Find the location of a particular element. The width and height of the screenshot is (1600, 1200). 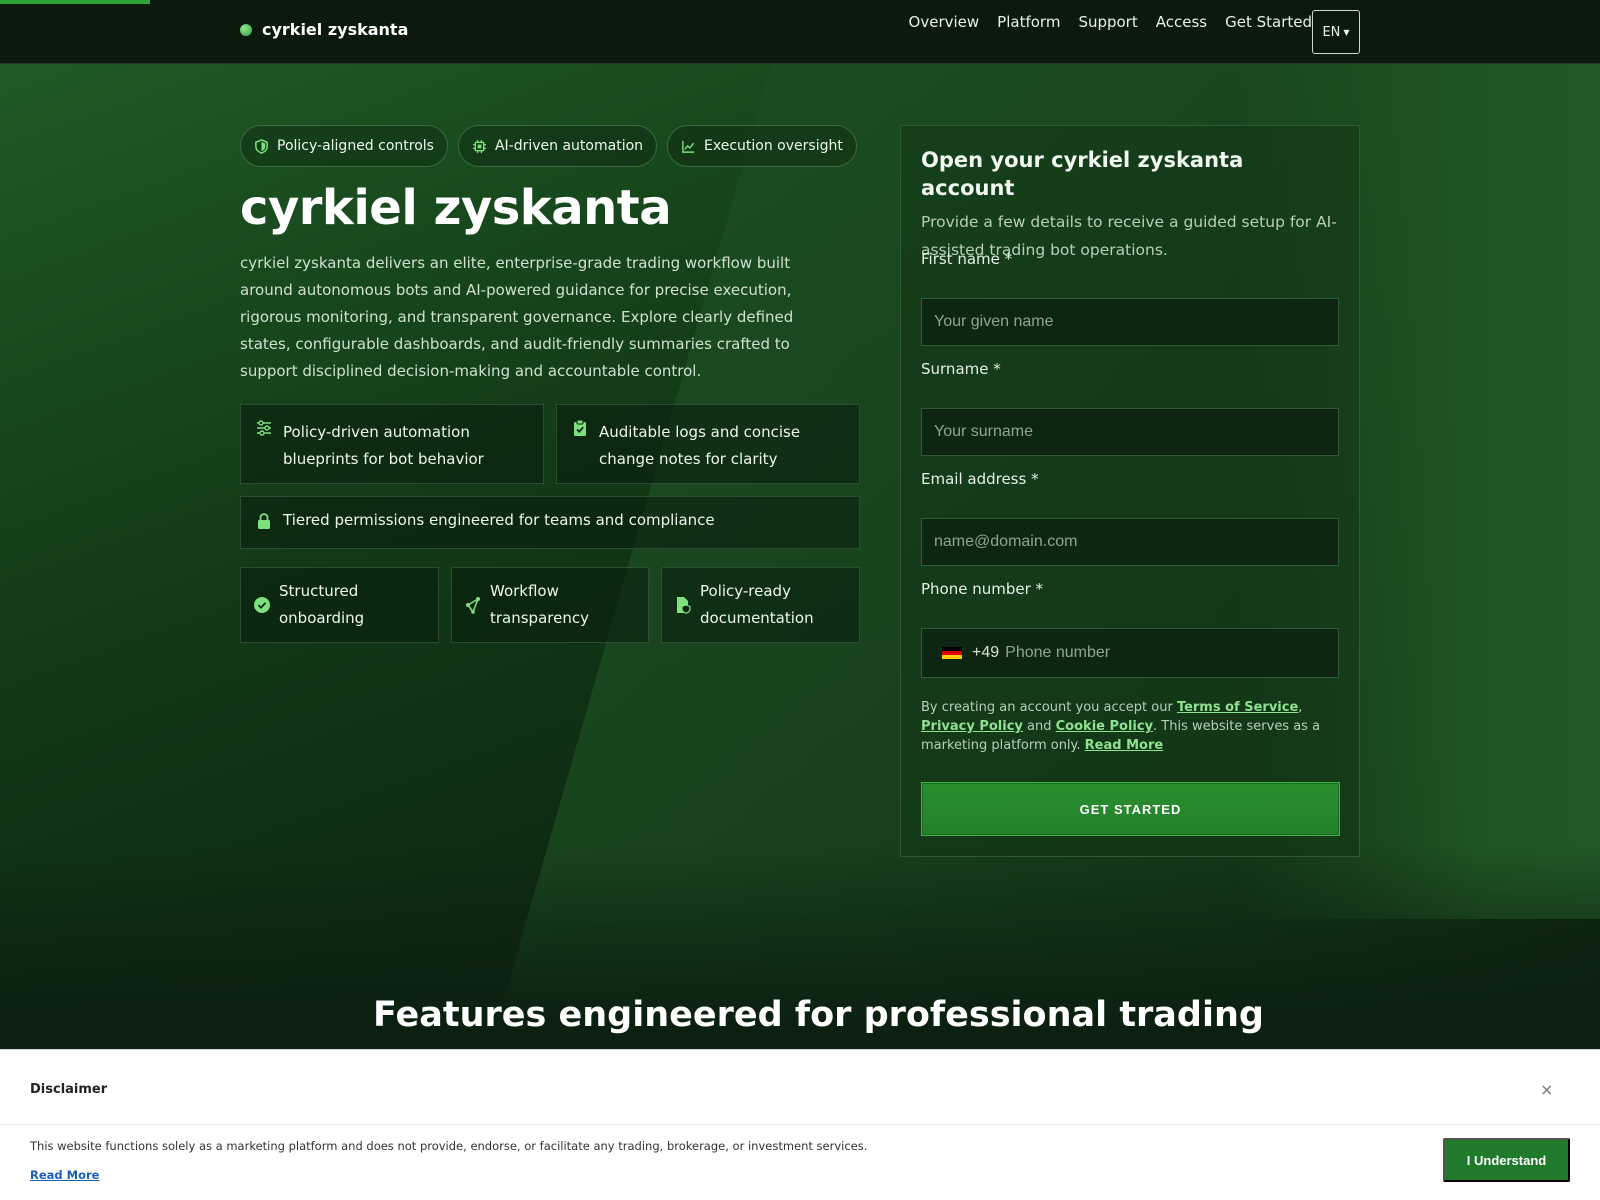

file-shield-icon is located at coordinates (684, 605).